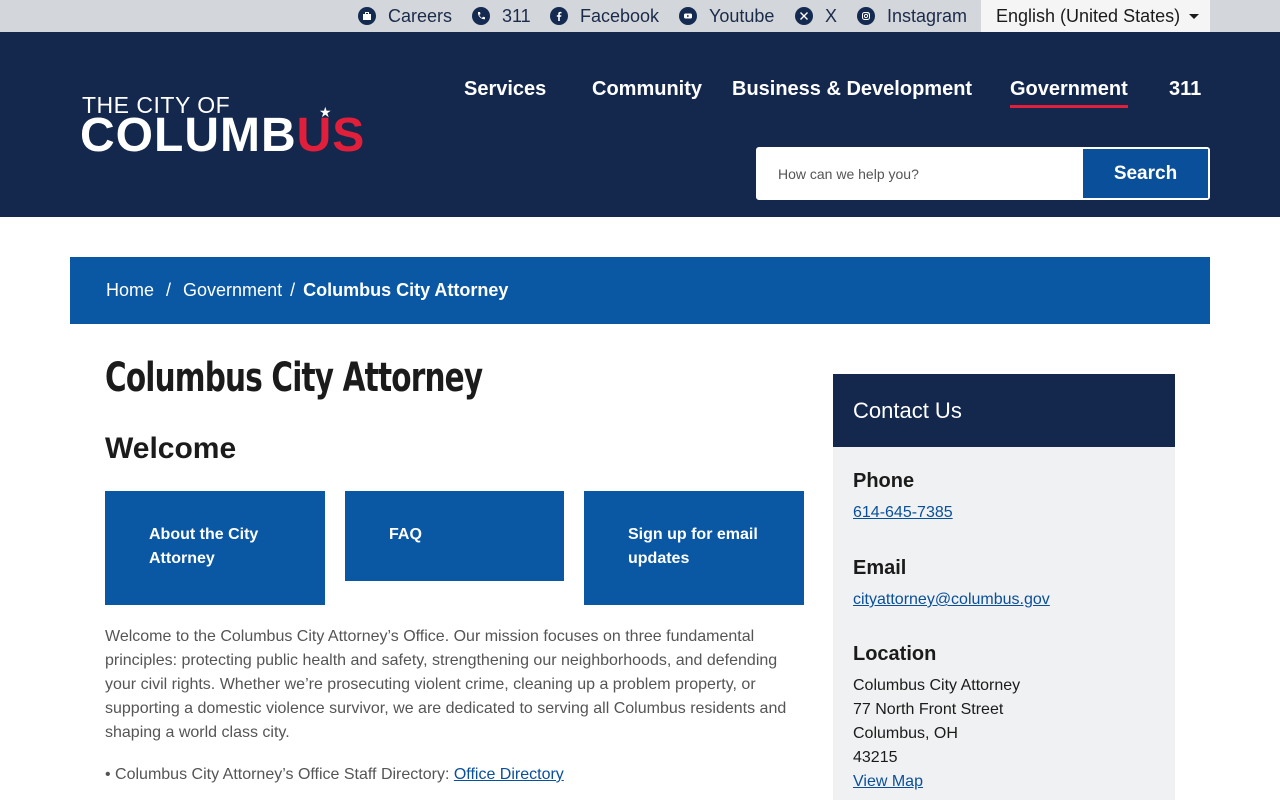 The width and height of the screenshot is (1280, 800). Describe the element at coordinates (516, 15) in the screenshot. I see `phone-311-label: 311` at that location.